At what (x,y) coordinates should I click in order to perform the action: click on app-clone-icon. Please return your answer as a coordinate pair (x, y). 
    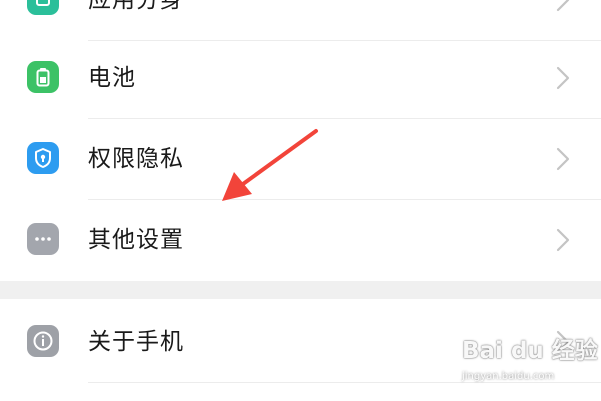
    Looking at the image, I should click on (43, 7).